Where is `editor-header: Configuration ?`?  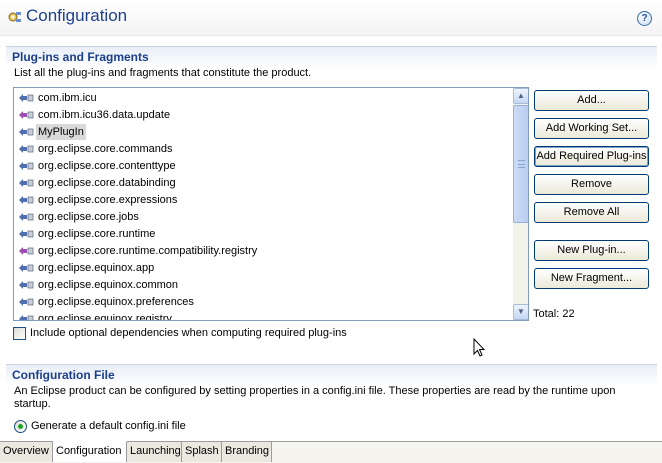
editor-header: Configuration ? is located at coordinates (331, 18).